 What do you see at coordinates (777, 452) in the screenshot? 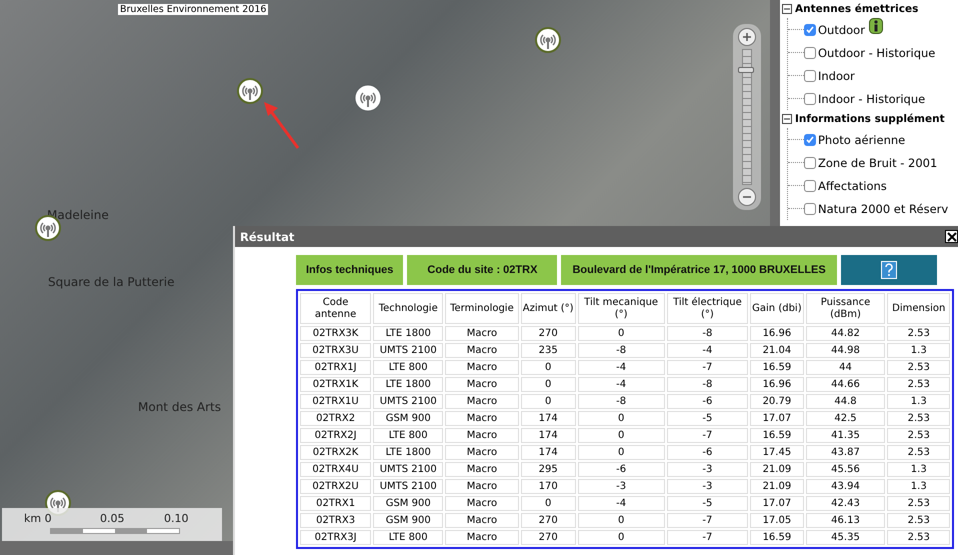
I see `table-cell: 17.45` at bounding box center [777, 452].